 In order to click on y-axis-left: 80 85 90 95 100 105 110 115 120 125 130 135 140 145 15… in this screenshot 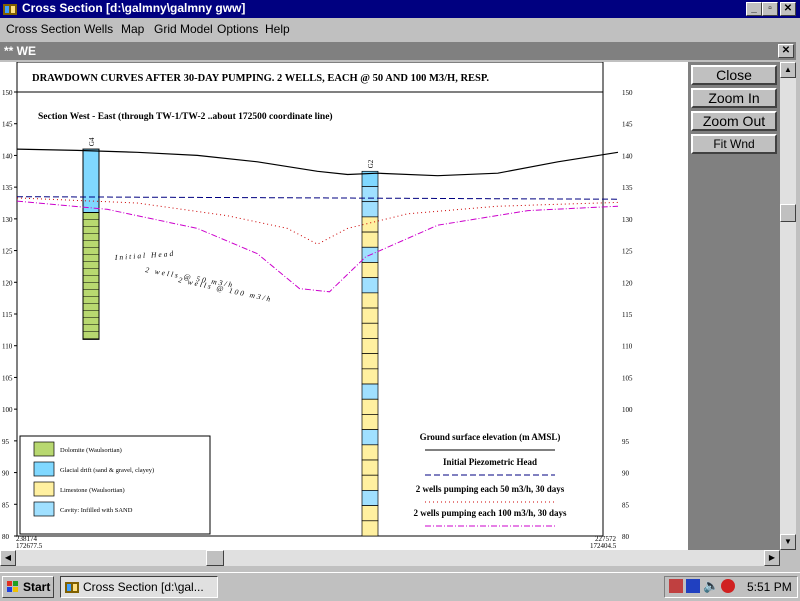, I will do `click(9, 315)`.